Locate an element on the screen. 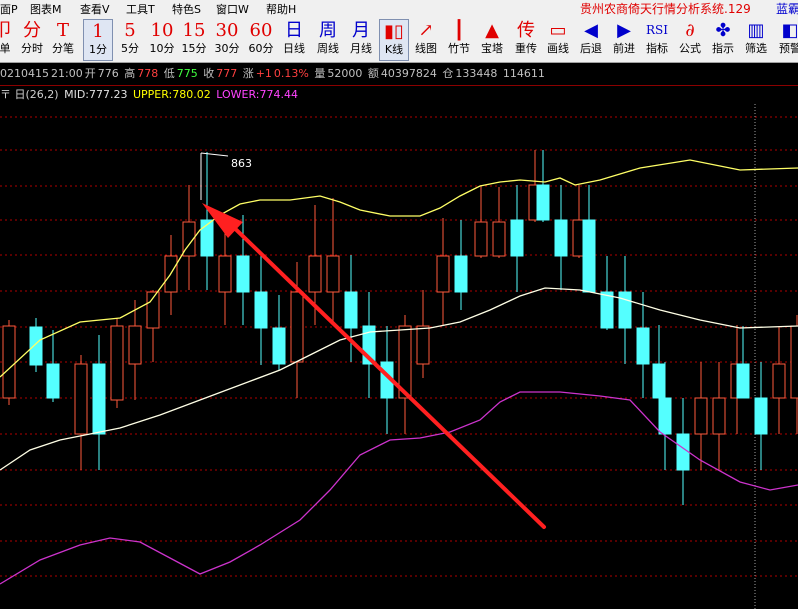 The image size is (798, 609). oi-extra-value: 114611 is located at coordinates (523, 73).